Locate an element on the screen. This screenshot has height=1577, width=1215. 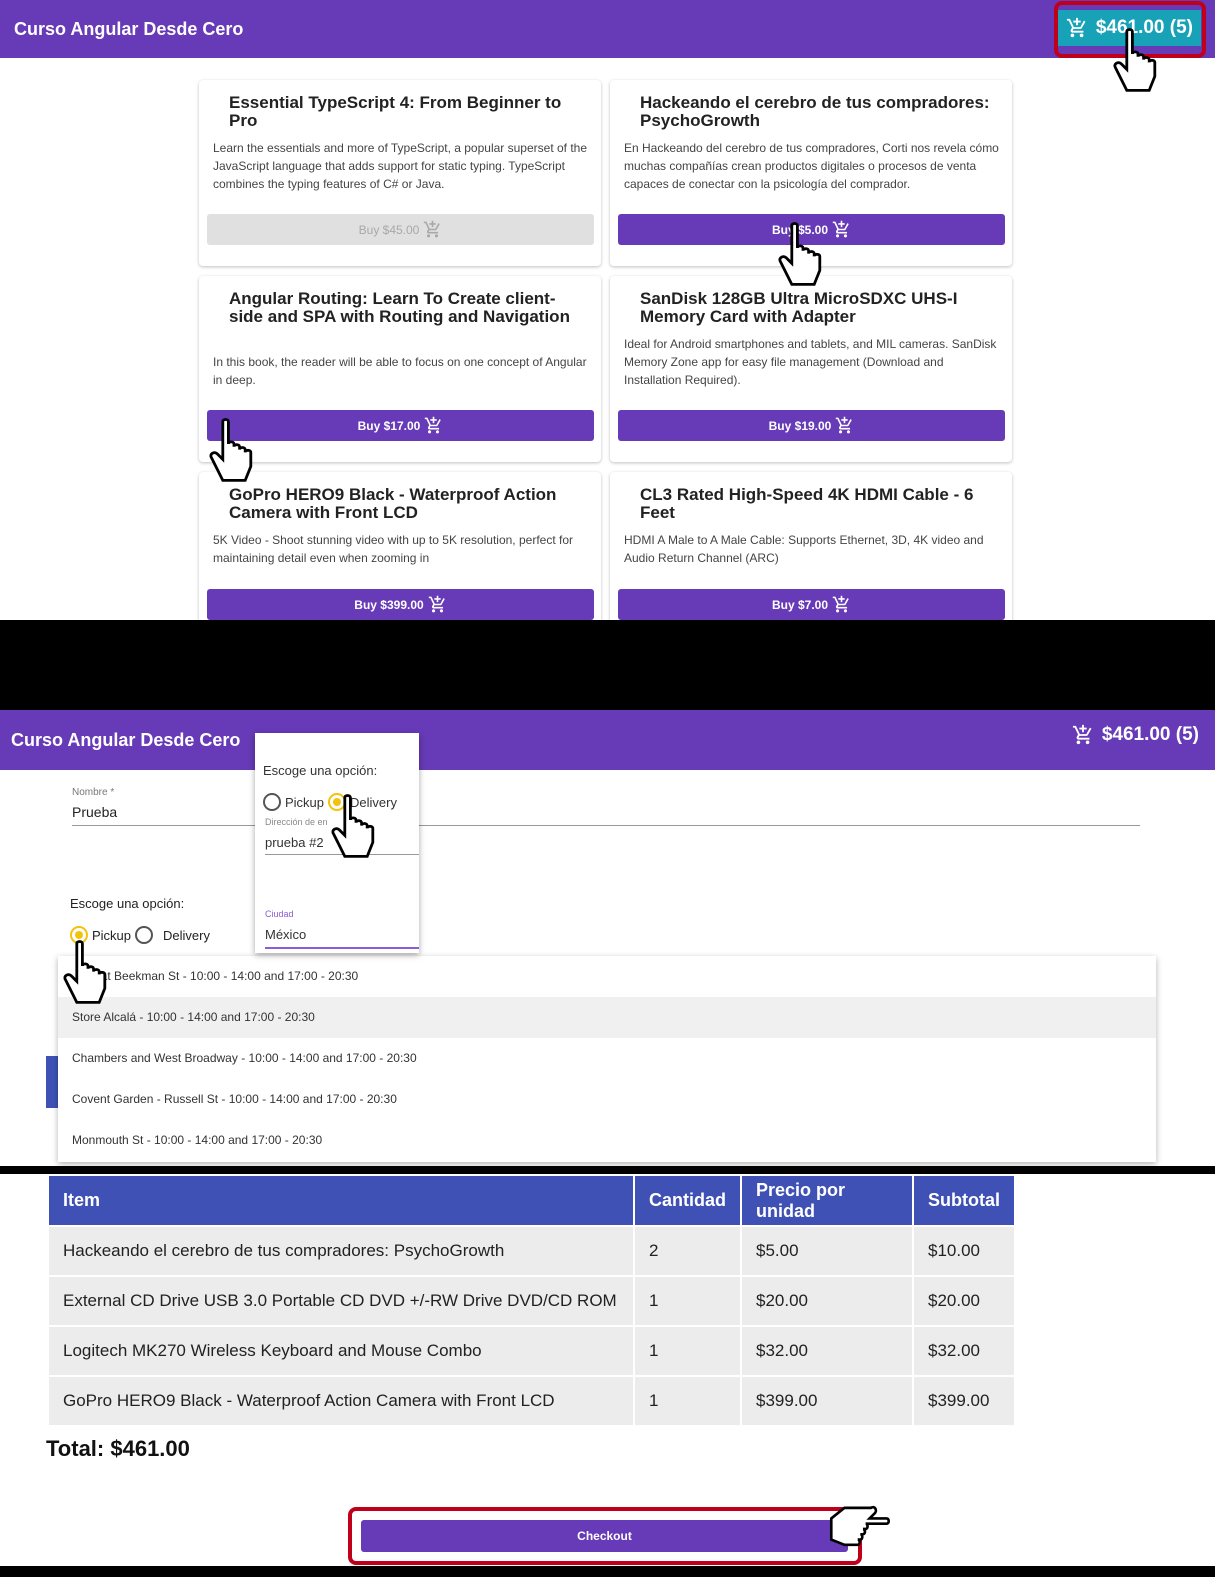
column-header: Precio por unidad is located at coordinates (827, 1200).